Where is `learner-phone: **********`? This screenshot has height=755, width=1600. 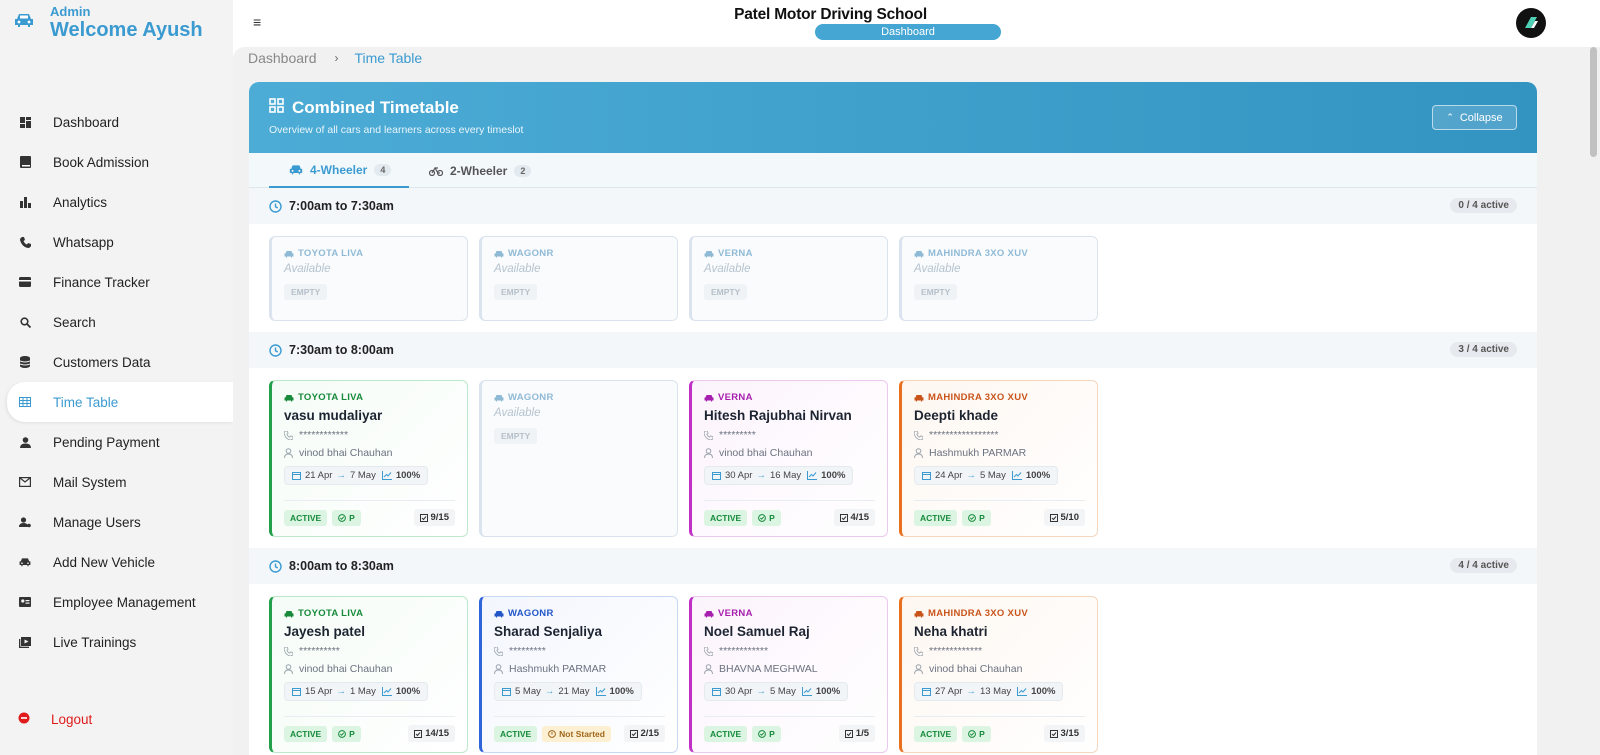 learner-phone: ********** is located at coordinates (369, 651).